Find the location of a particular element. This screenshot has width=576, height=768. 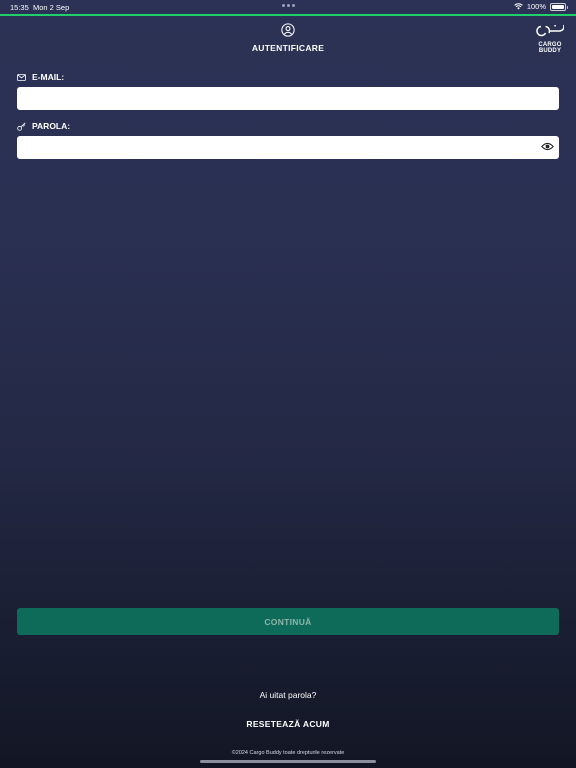

eye-icon is located at coordinates (547, 146).